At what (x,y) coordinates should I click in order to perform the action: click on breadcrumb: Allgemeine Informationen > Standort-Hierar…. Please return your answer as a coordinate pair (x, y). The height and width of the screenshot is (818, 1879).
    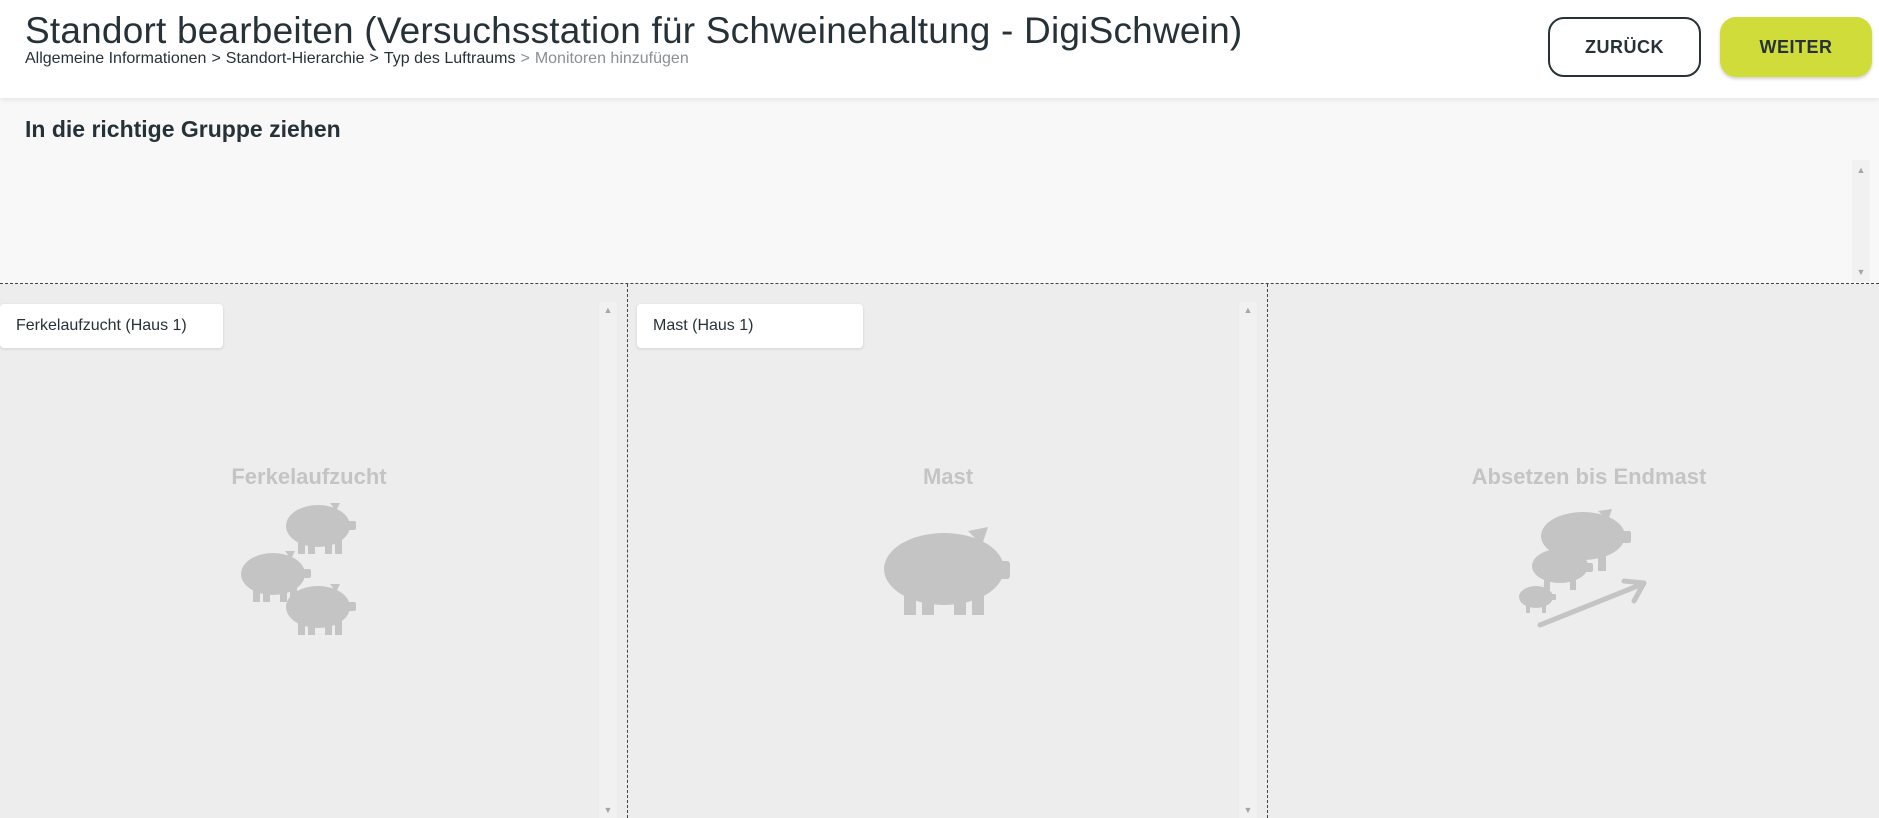
    Looking at the image, I should click on (357, 59).